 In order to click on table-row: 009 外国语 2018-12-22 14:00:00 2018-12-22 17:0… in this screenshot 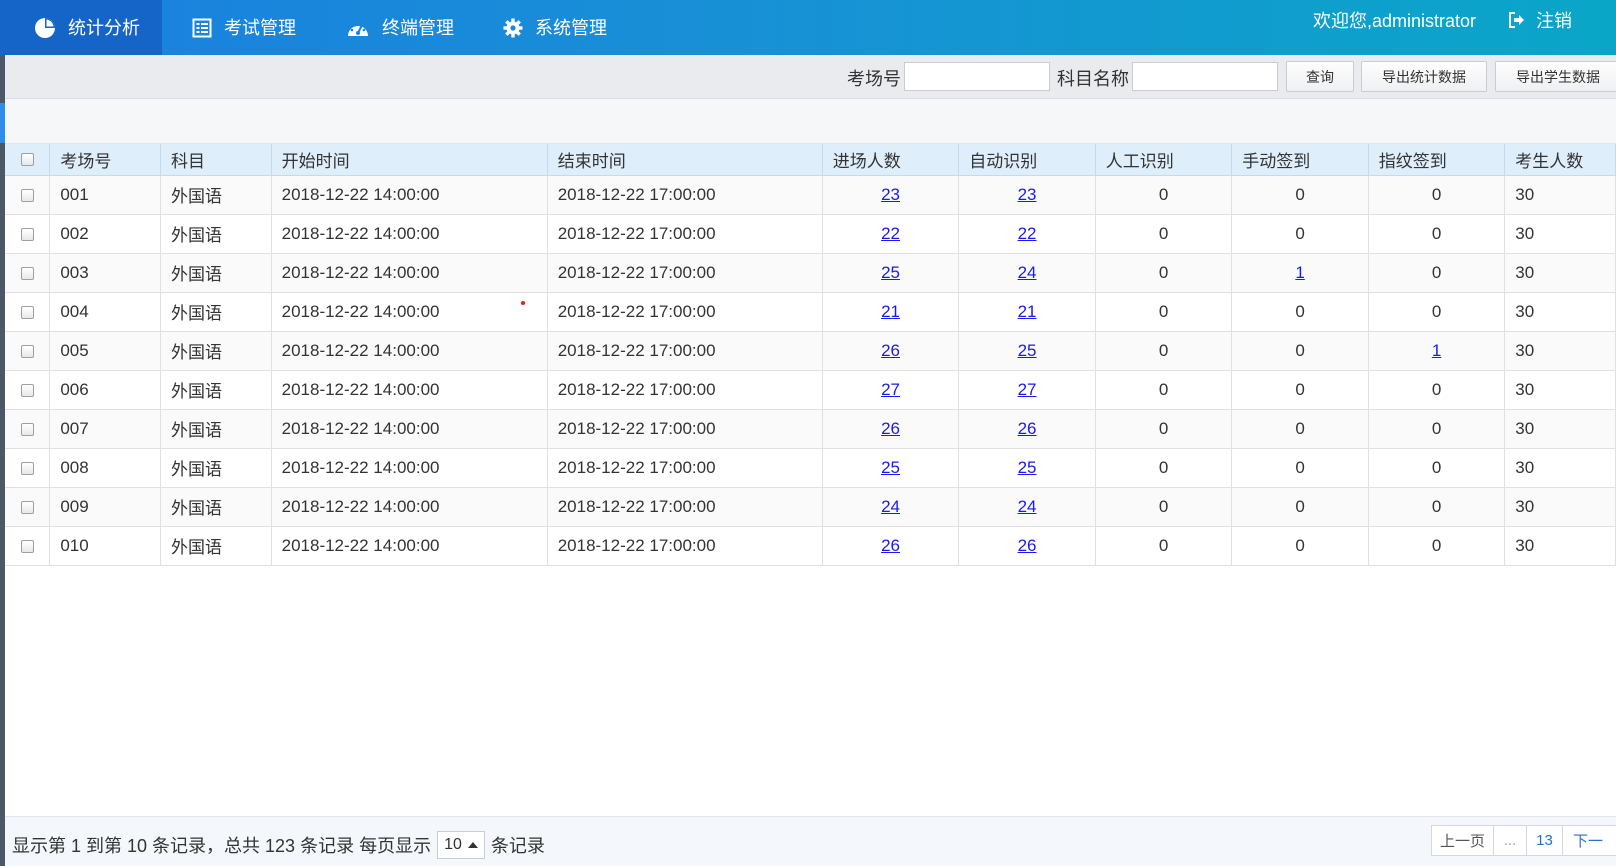, I will do `click(810, 507)`.